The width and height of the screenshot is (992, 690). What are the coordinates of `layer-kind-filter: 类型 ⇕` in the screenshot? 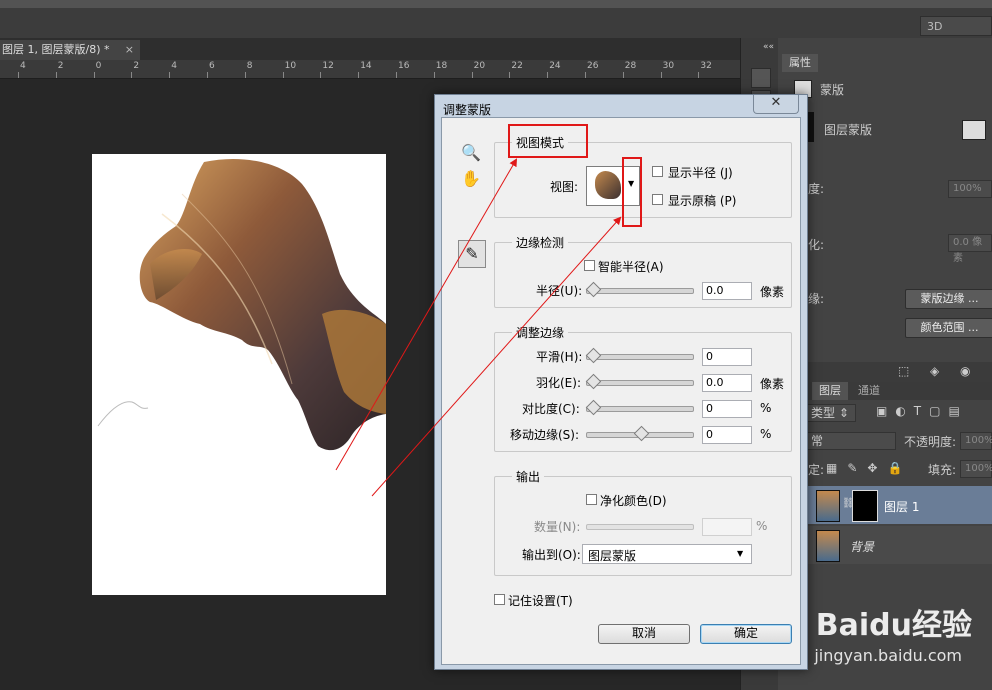 It's located at (831, 413).